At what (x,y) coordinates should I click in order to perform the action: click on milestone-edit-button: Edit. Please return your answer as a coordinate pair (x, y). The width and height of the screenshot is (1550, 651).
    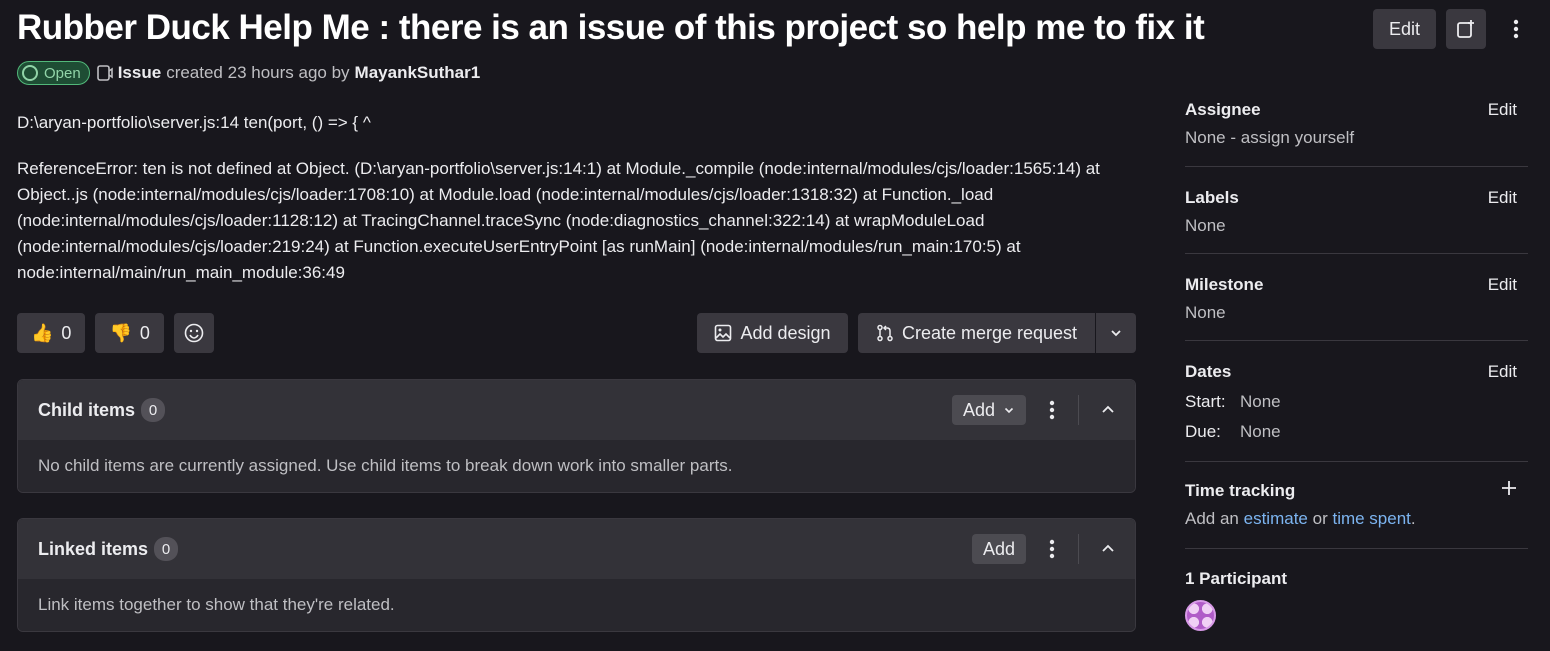
    Looking at the image, I should click on (1502, 285).